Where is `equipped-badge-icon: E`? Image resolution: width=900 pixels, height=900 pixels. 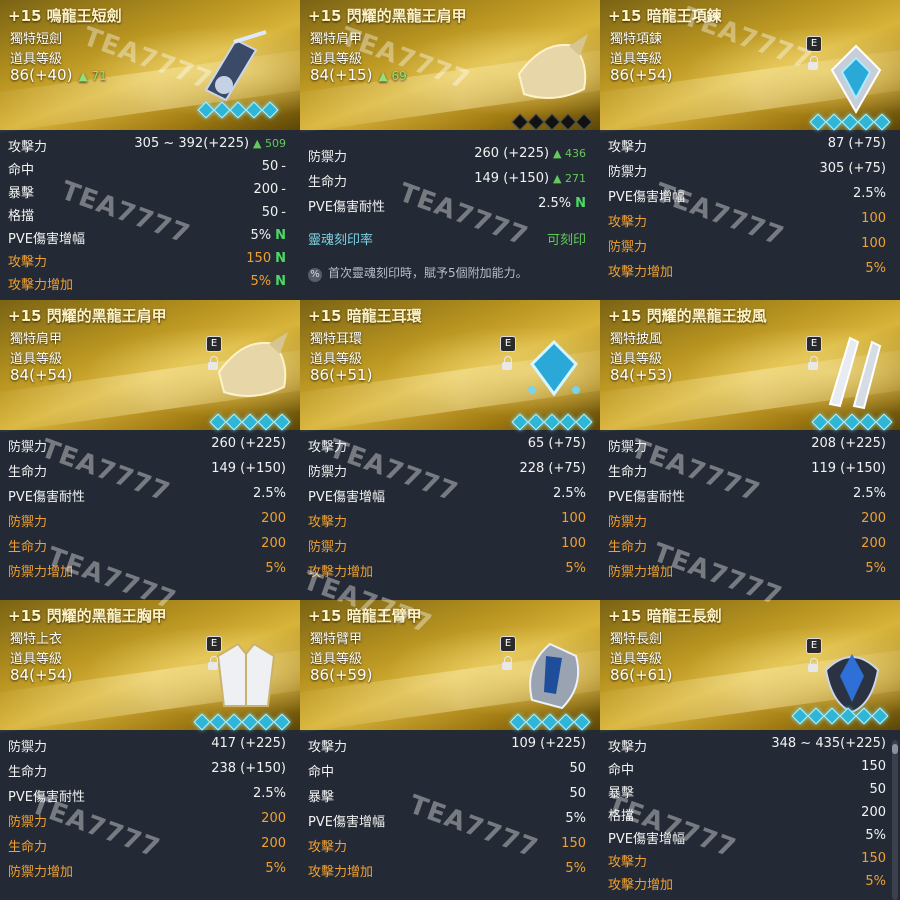
equipped-badge-icon: E is located at coordinates (814, 44).